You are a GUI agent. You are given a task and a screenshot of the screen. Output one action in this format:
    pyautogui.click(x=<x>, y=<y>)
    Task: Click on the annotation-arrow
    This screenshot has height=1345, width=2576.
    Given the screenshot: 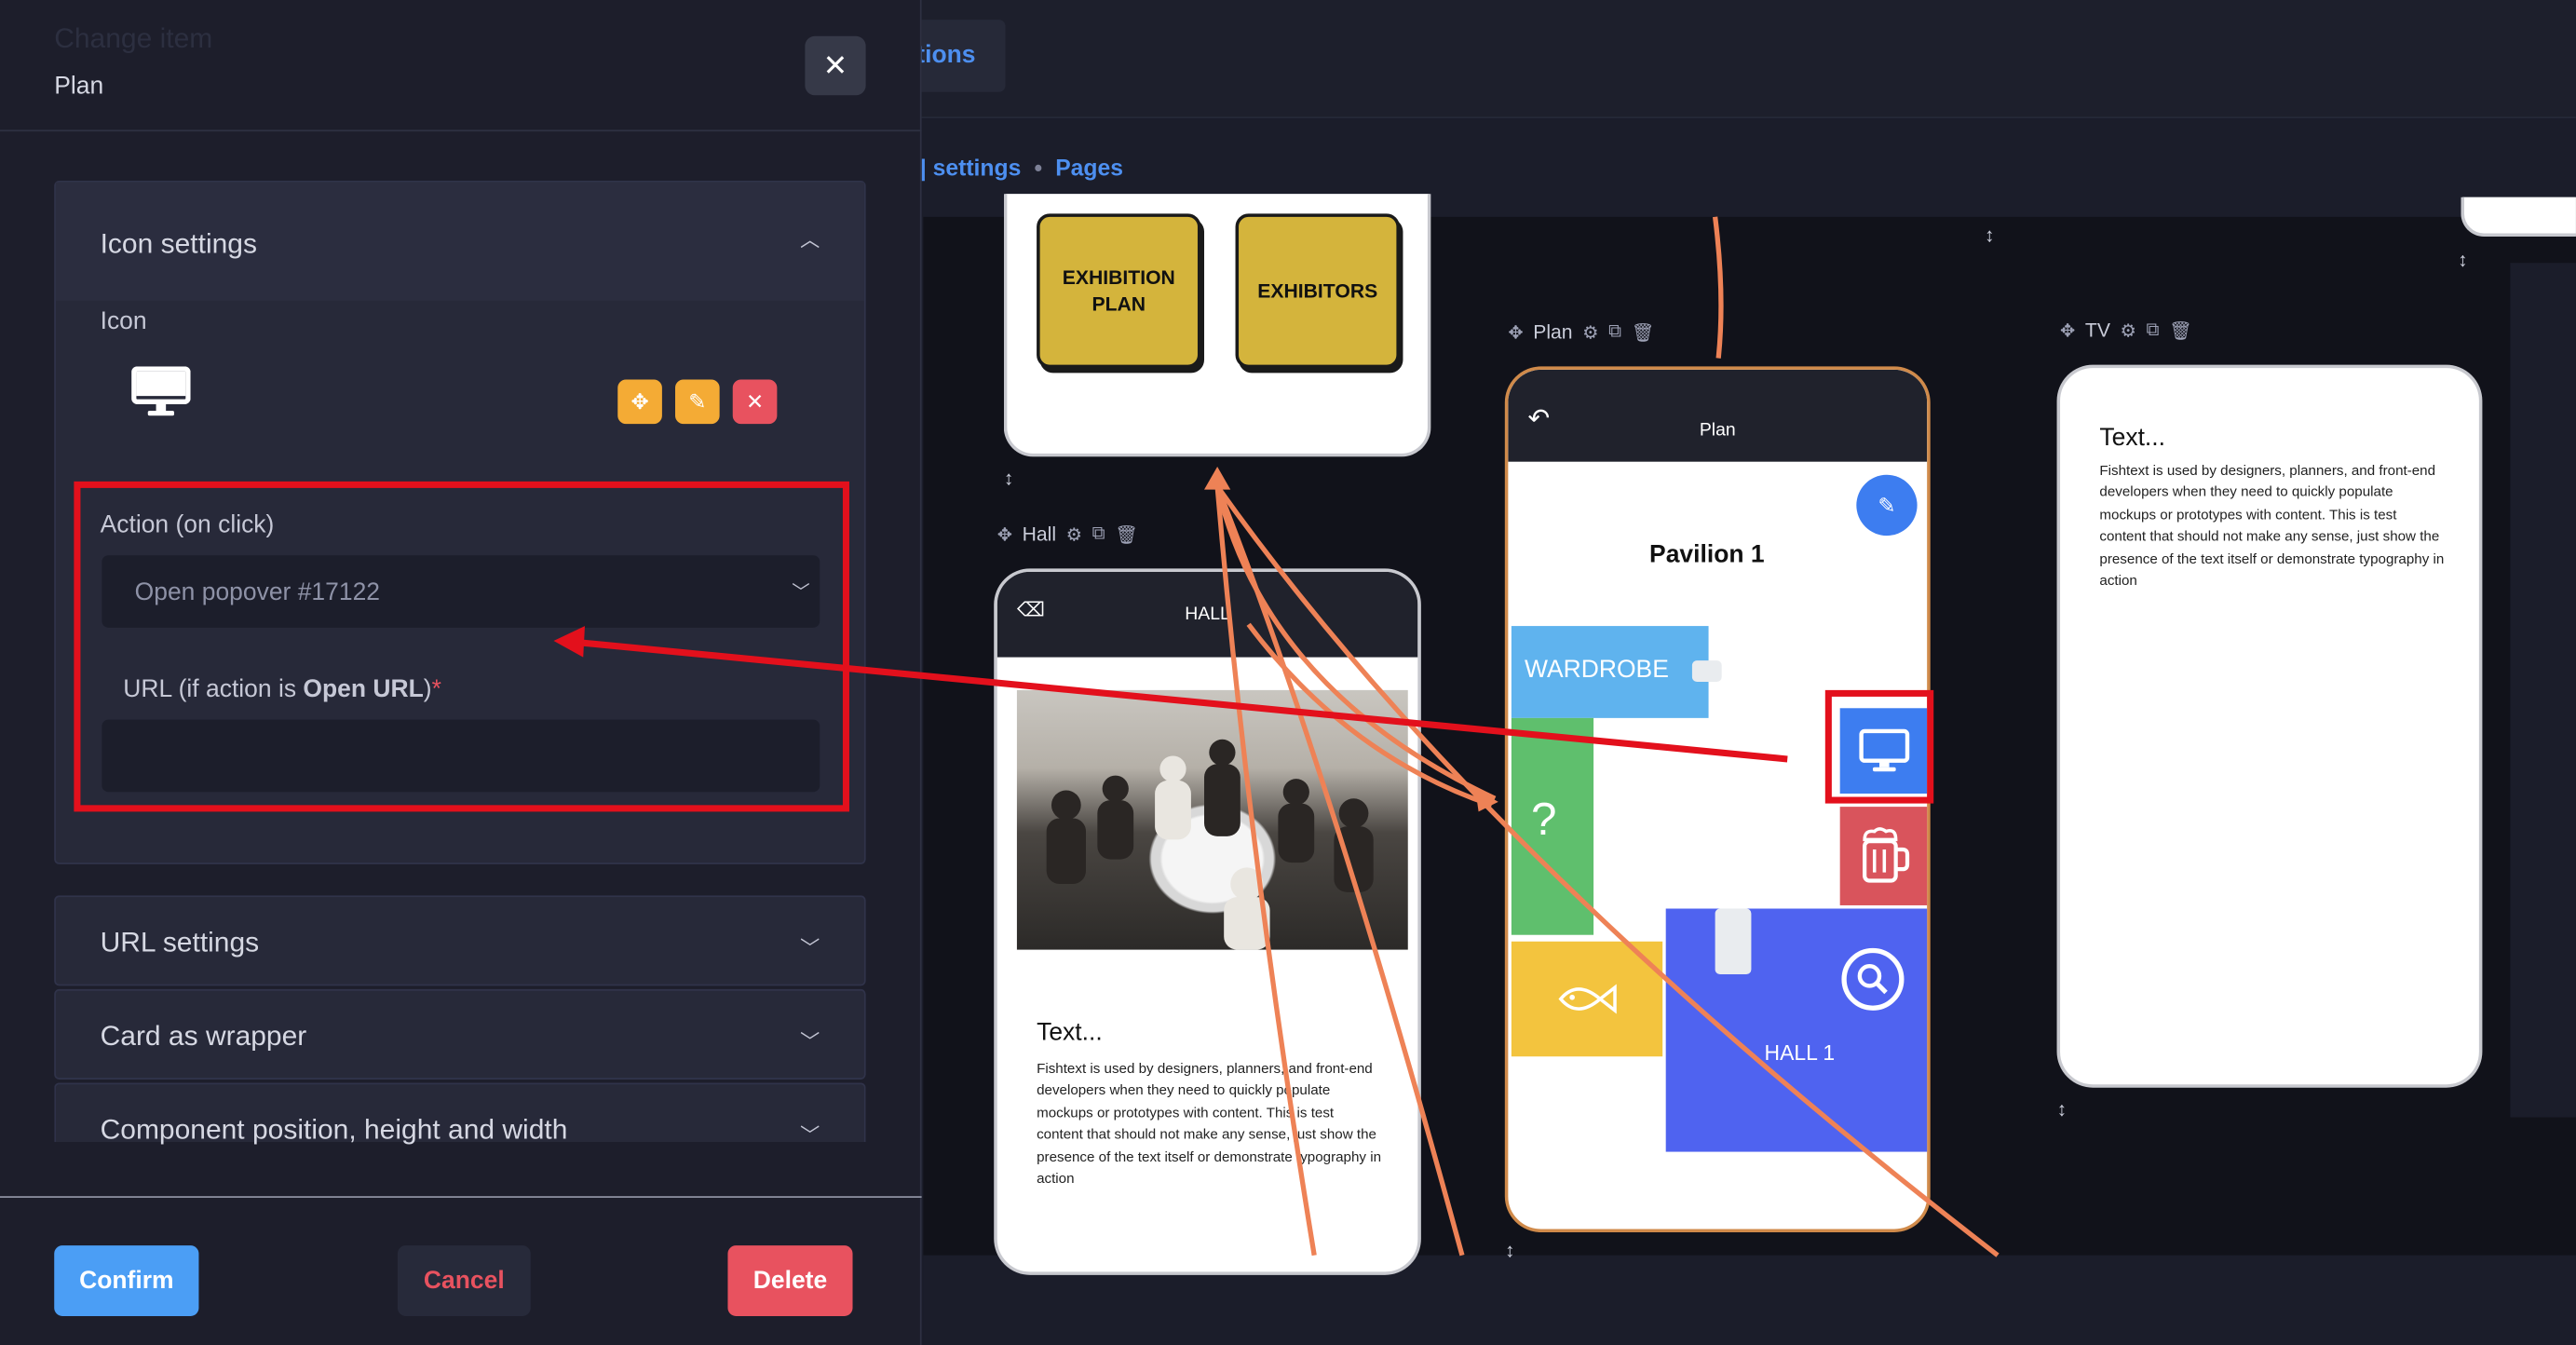 What is the action you would take?
    pyautogui.click(x=1170, y=694)
    